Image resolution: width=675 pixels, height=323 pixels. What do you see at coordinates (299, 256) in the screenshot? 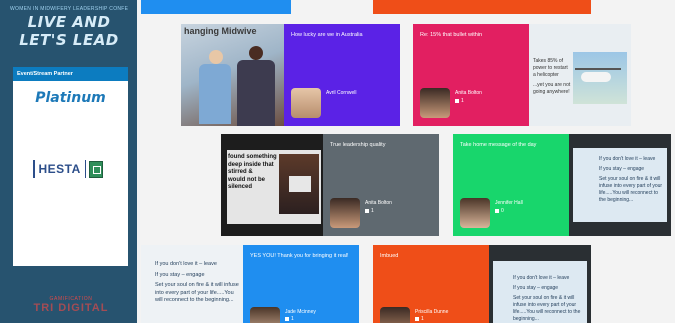
I see `post-title: YES YOU! Thank you for bringing it real!` at bounding box center [299, 256].